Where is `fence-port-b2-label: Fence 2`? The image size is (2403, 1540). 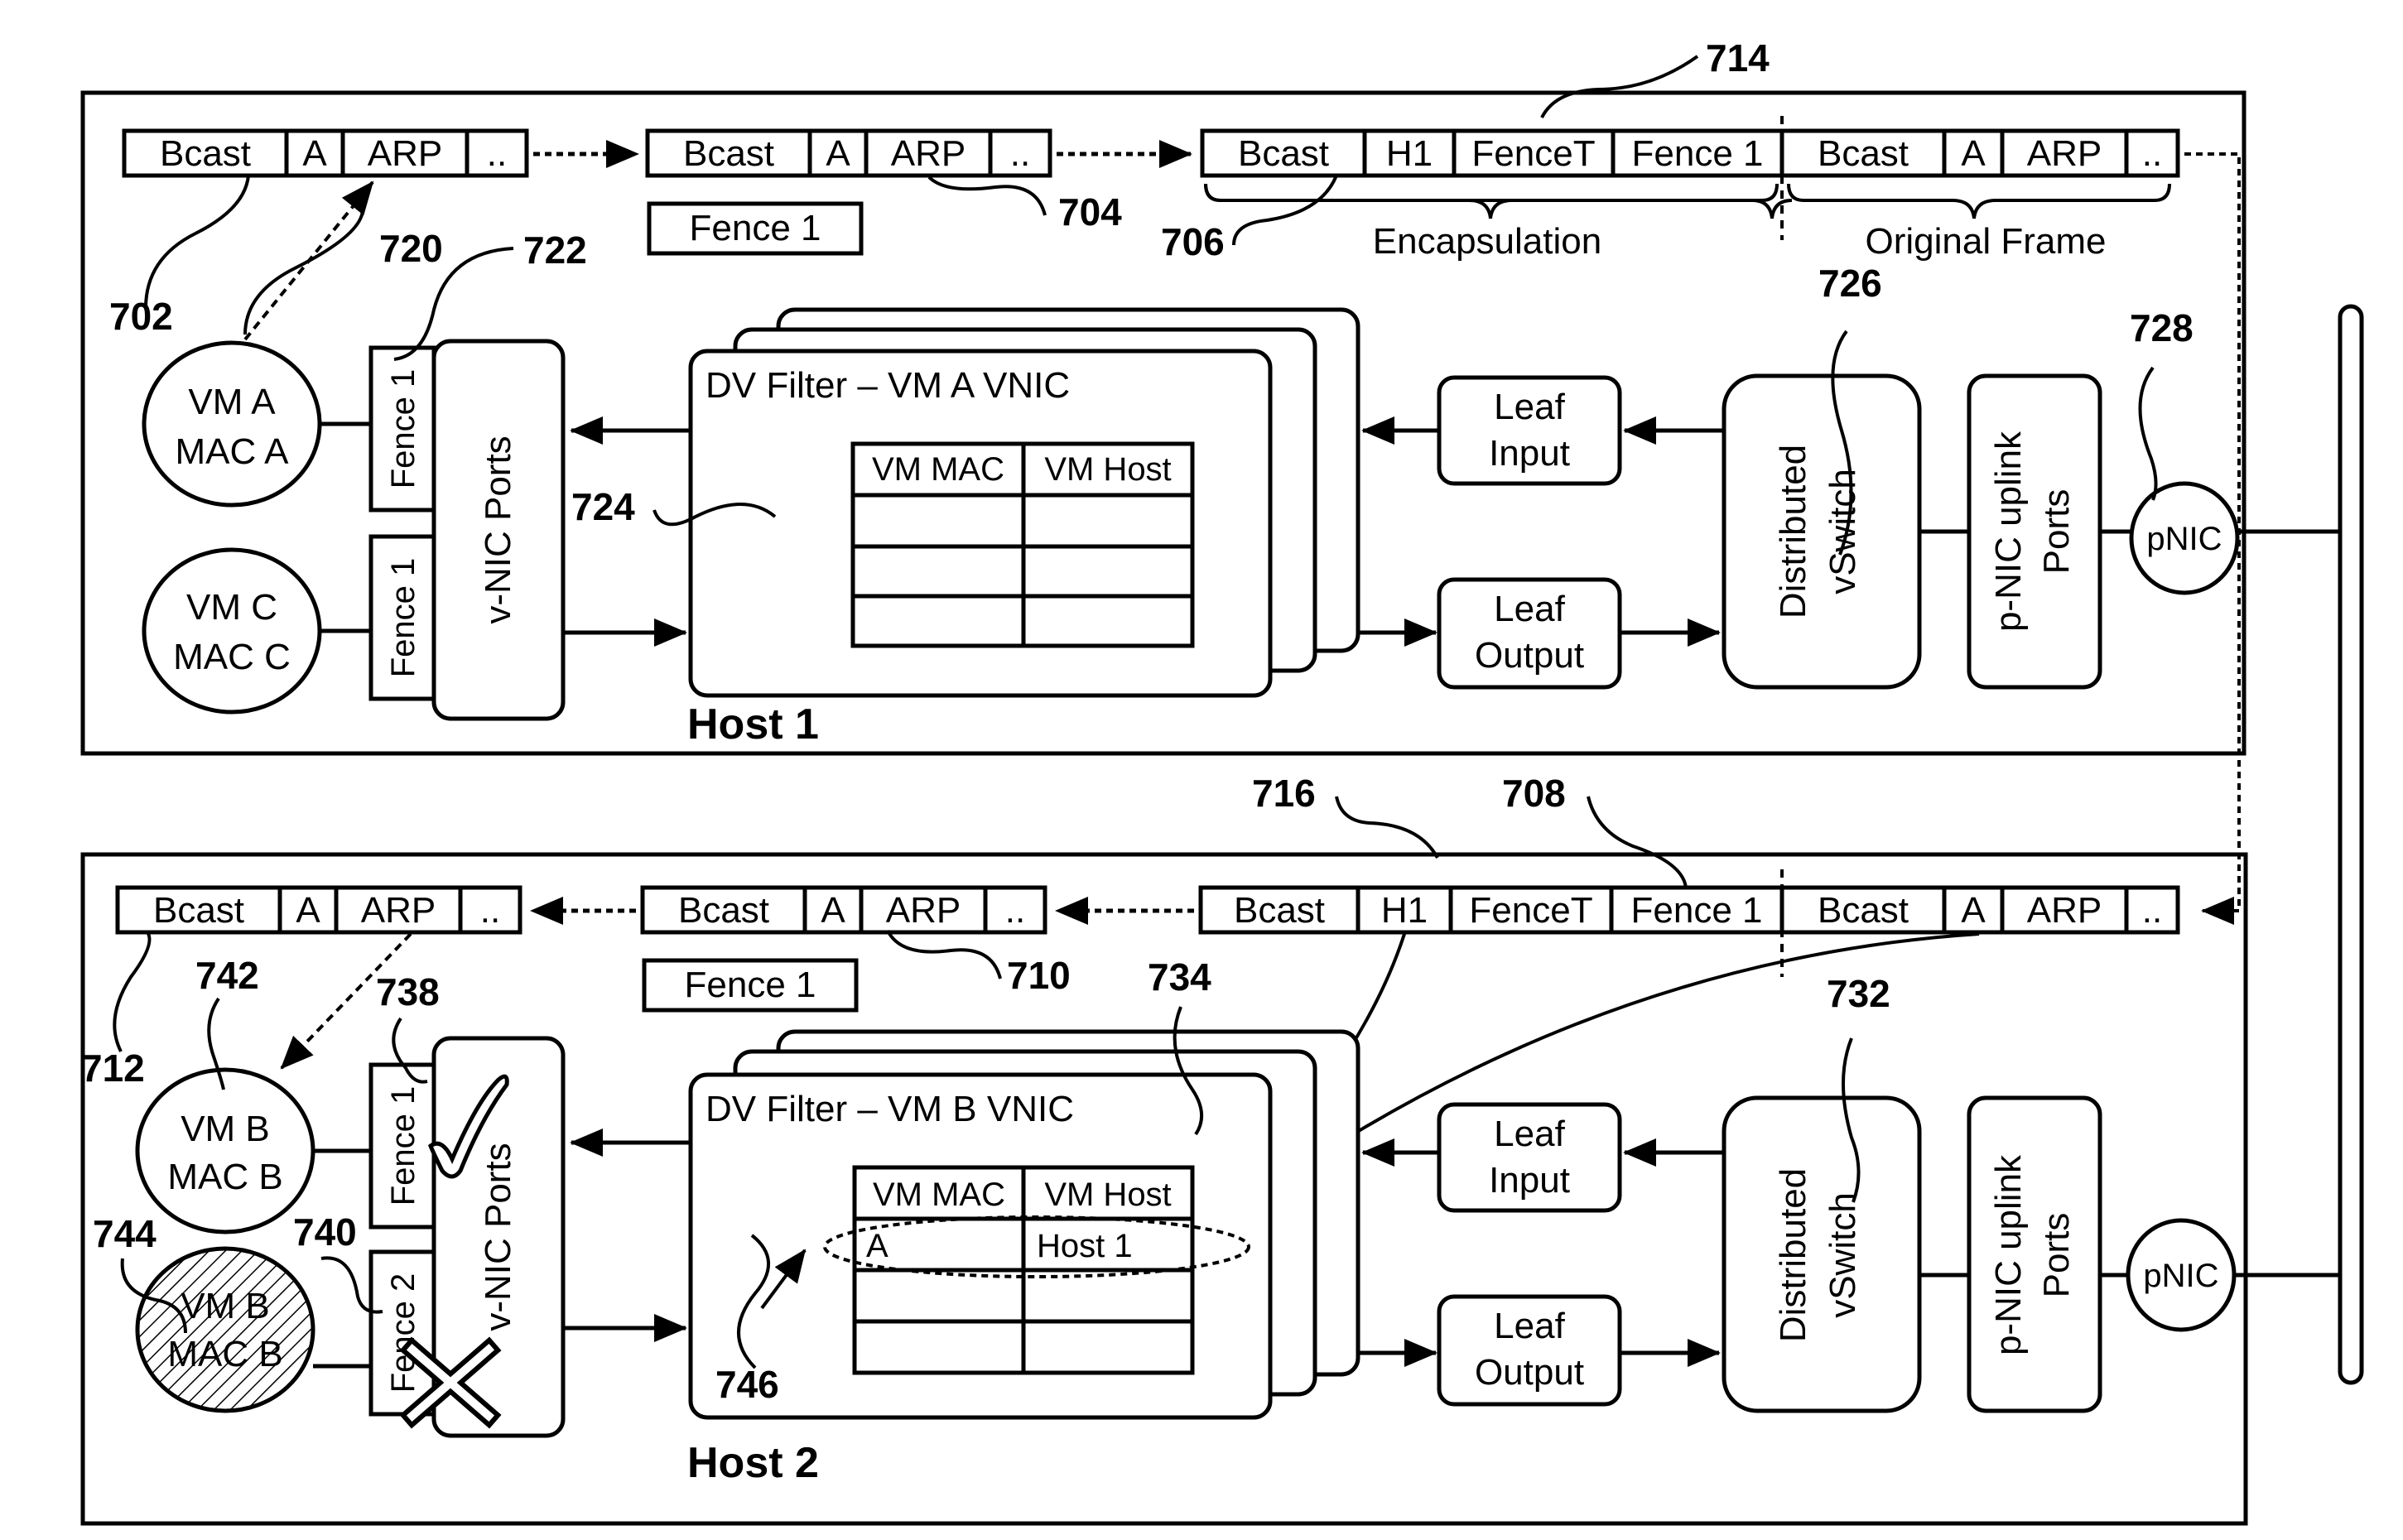 fence-port-b2-label: Fence 2 is located at coordinates (403, 1333).